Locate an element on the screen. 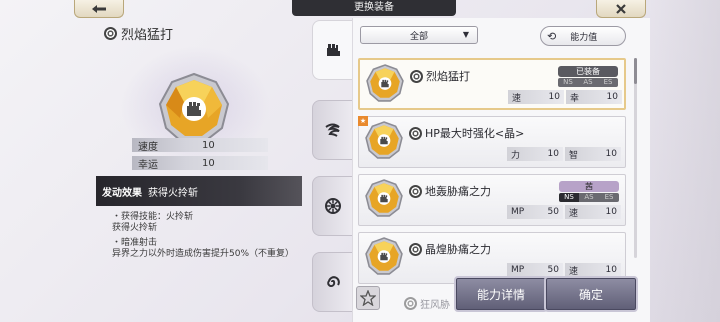 This screenshot has height=322, width=720. equipment-card: 烈焰猛打 已装备 NS AS ES 速 10 幸 10 is located at coordinates (492, 84).